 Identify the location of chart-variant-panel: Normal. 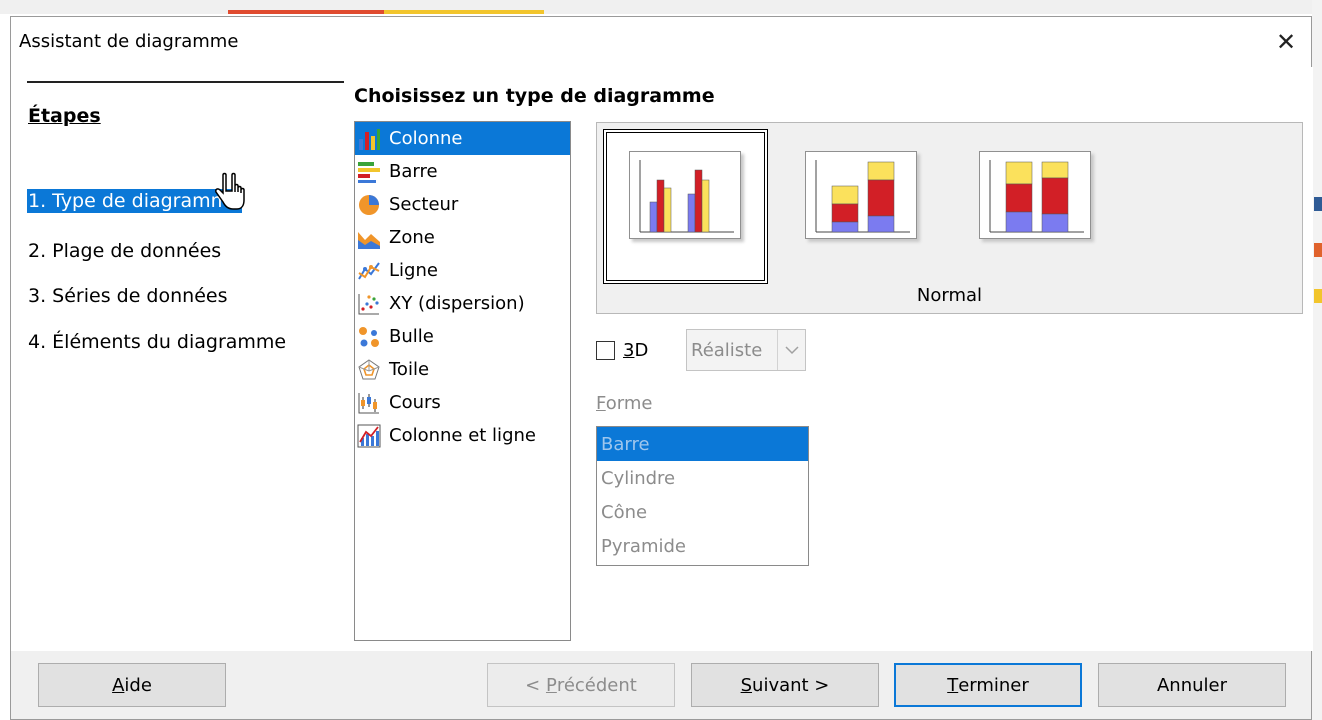
(949, 218).